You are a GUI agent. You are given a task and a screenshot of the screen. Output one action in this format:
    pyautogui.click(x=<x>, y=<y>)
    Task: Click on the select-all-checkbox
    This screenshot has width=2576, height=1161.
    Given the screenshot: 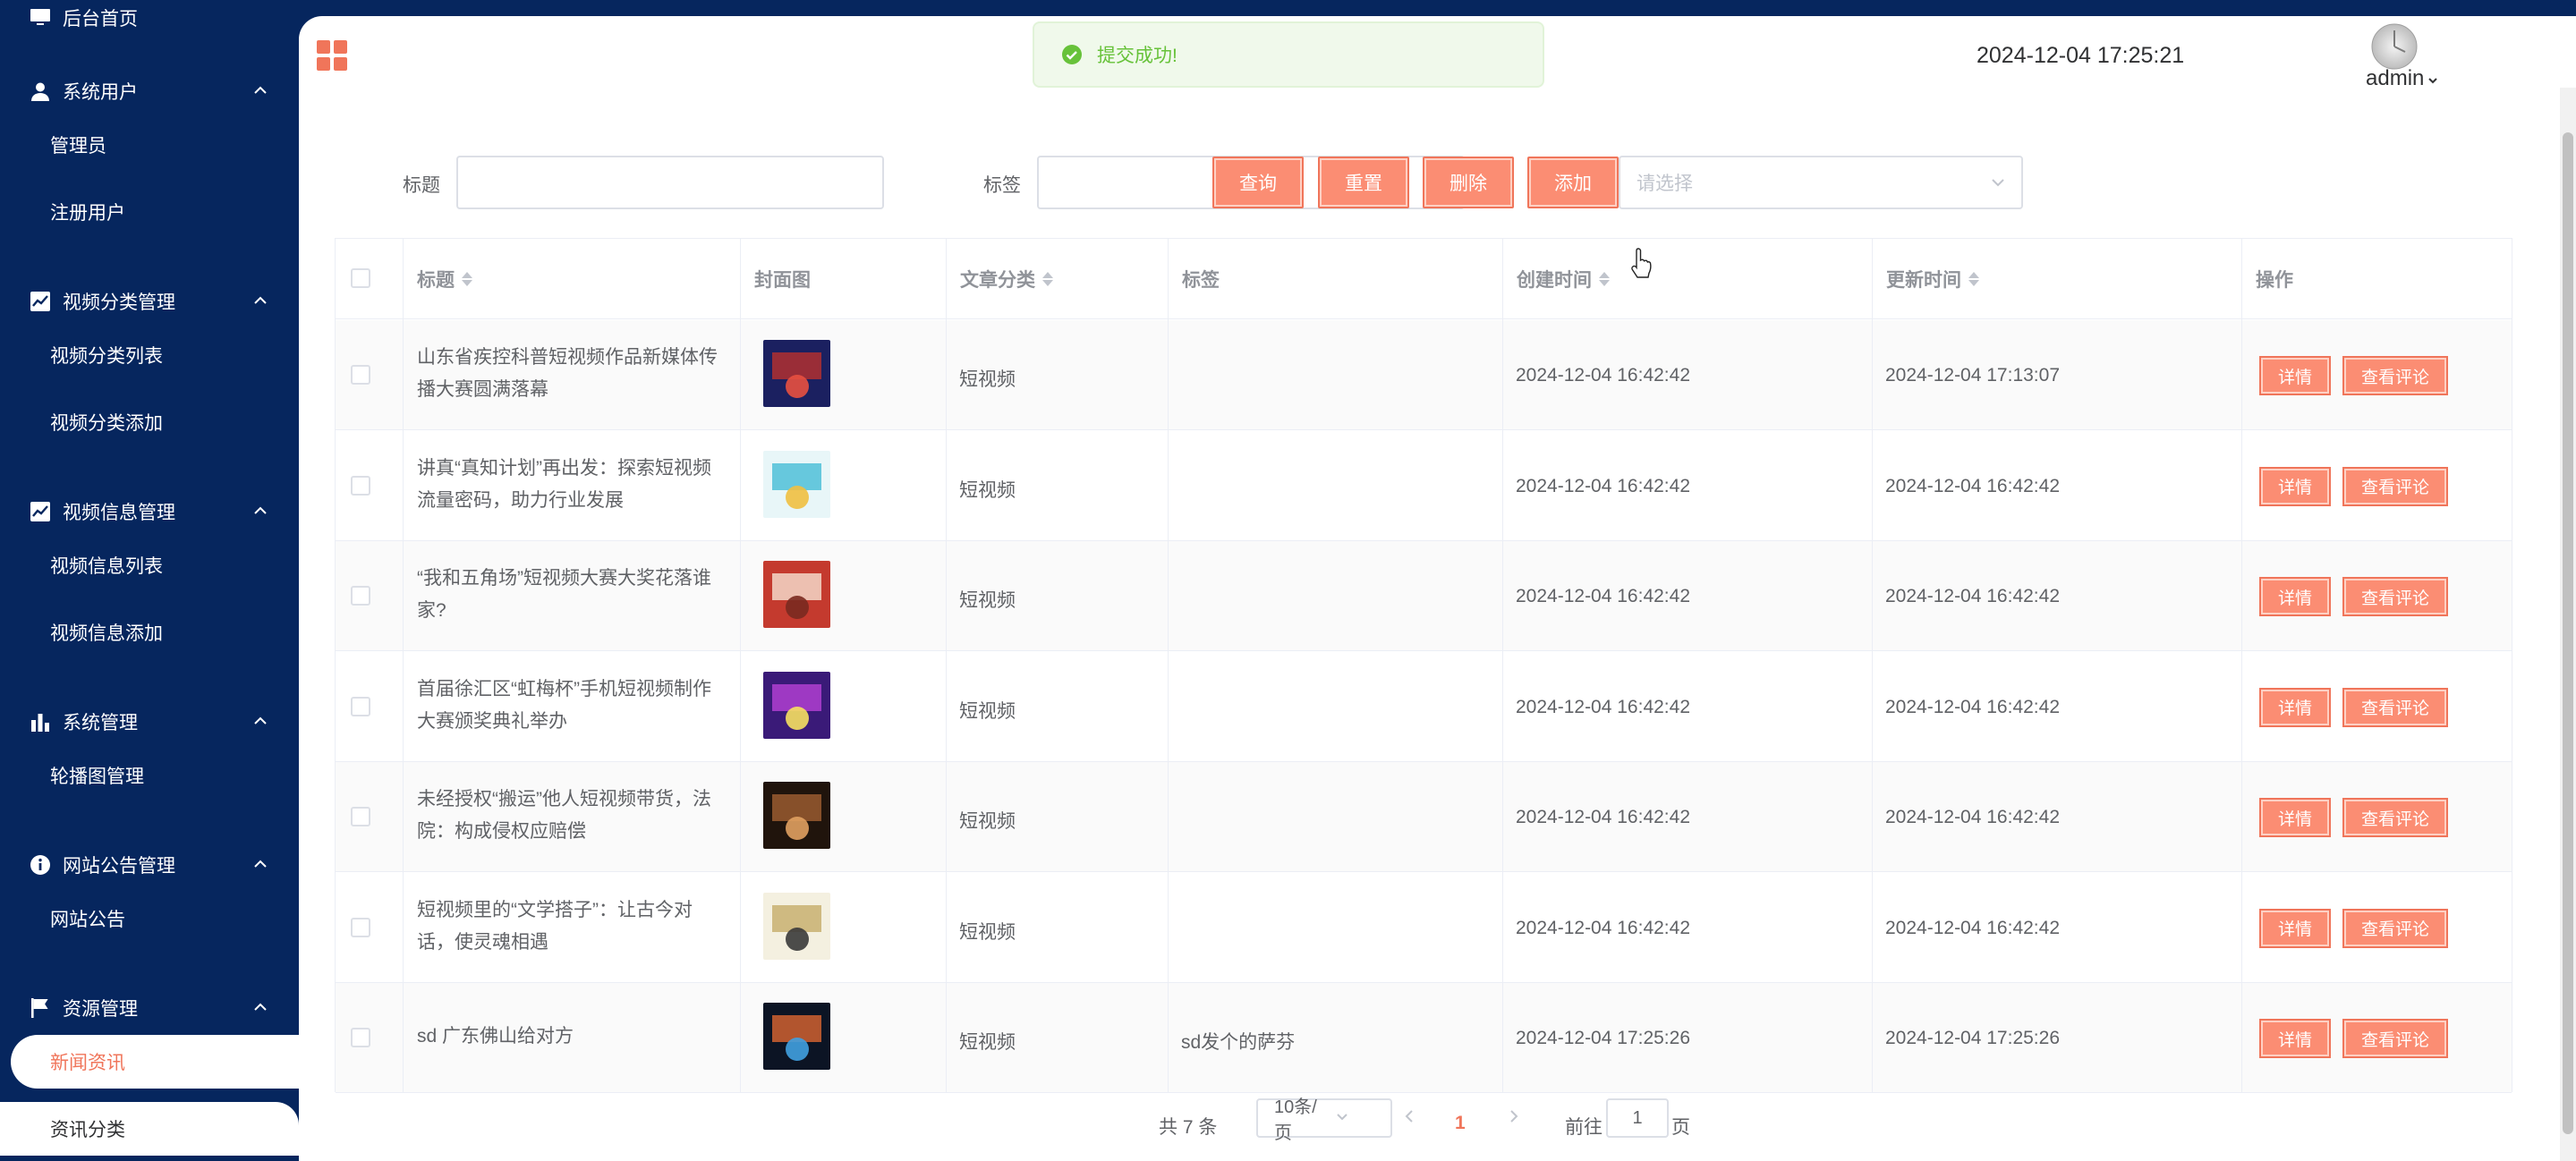 What is the action you would take?
    pyautogui.click(x=360, y=278)
    